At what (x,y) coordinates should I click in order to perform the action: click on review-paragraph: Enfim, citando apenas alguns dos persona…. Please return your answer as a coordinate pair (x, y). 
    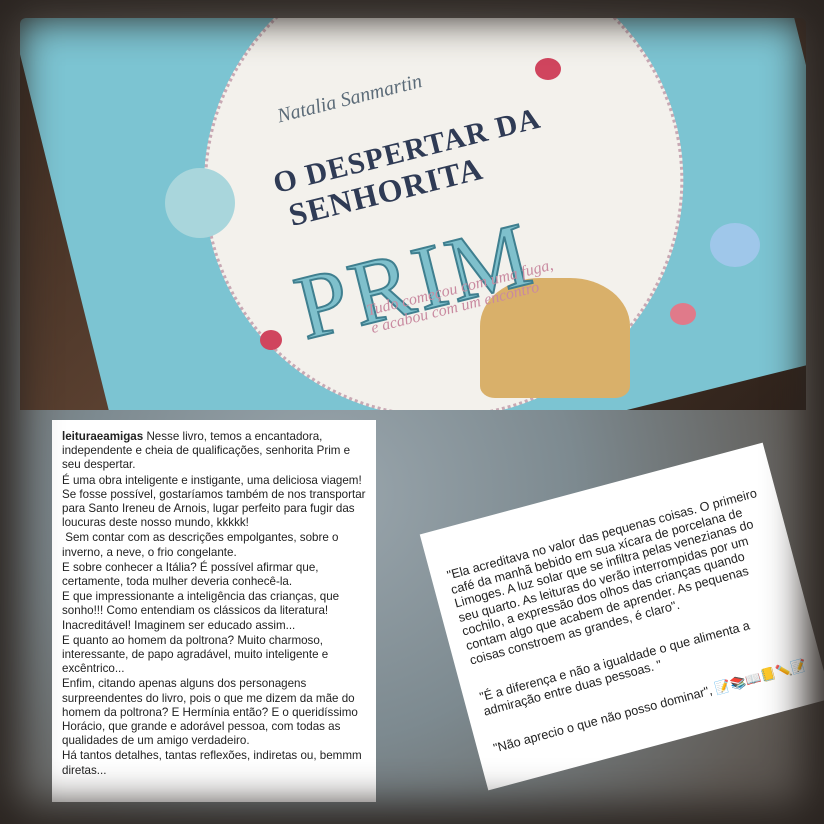
    Looking at the image, I should click on (210, 712).